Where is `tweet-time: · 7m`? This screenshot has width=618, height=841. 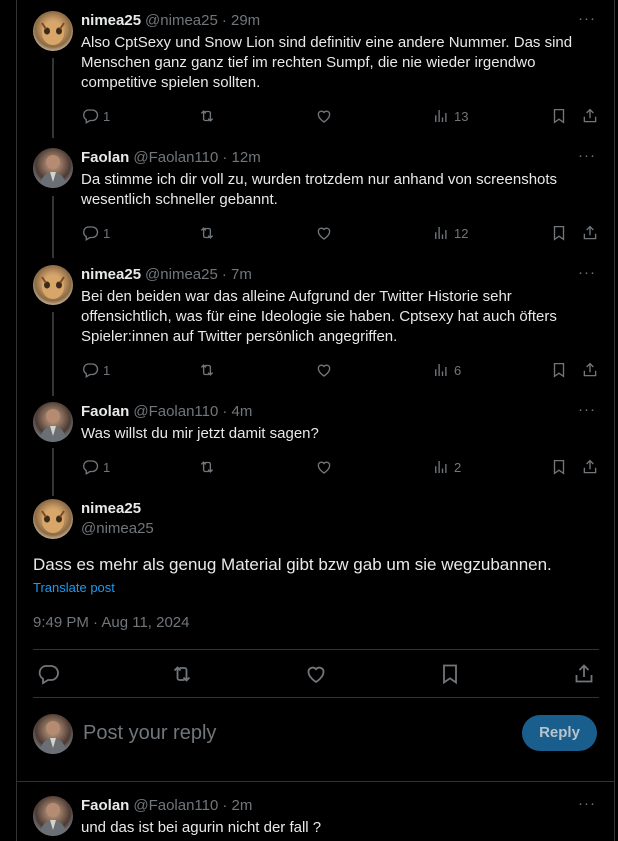 tweet-time: · 7m is located at coordinates (237, 274).